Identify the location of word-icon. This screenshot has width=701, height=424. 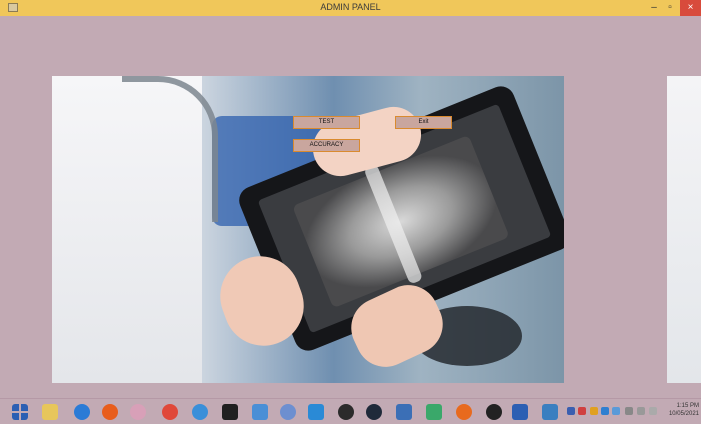
(520, 412).